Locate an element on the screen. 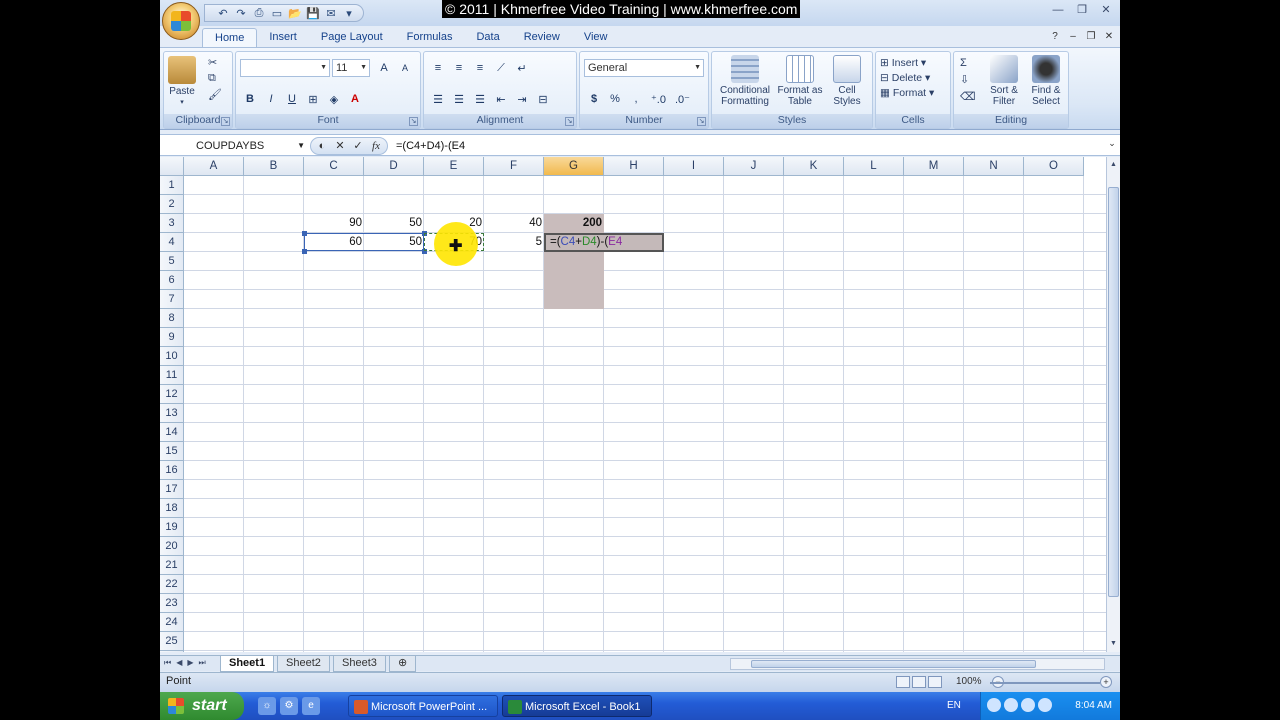 The width and height of the screenshot is (1280, 720). scroll-down-icon: ▼ is located at coordinates (1113, 644).